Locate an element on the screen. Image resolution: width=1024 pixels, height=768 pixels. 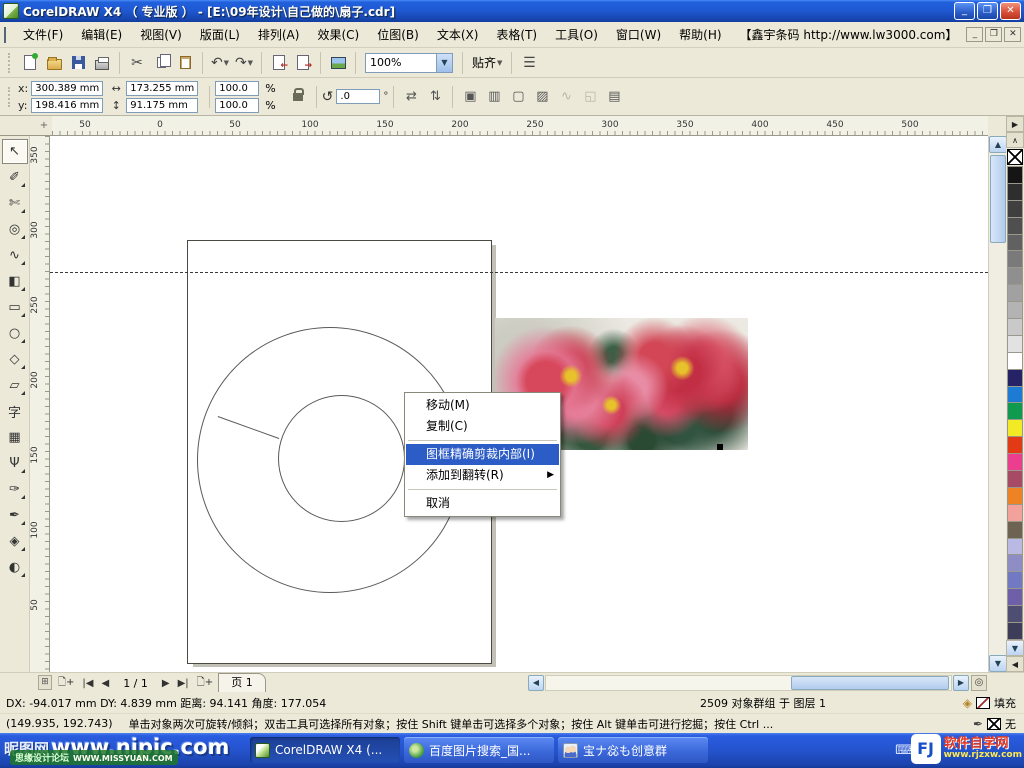
menu-item-8: 表格(T) is located at coordinates (516, 35).